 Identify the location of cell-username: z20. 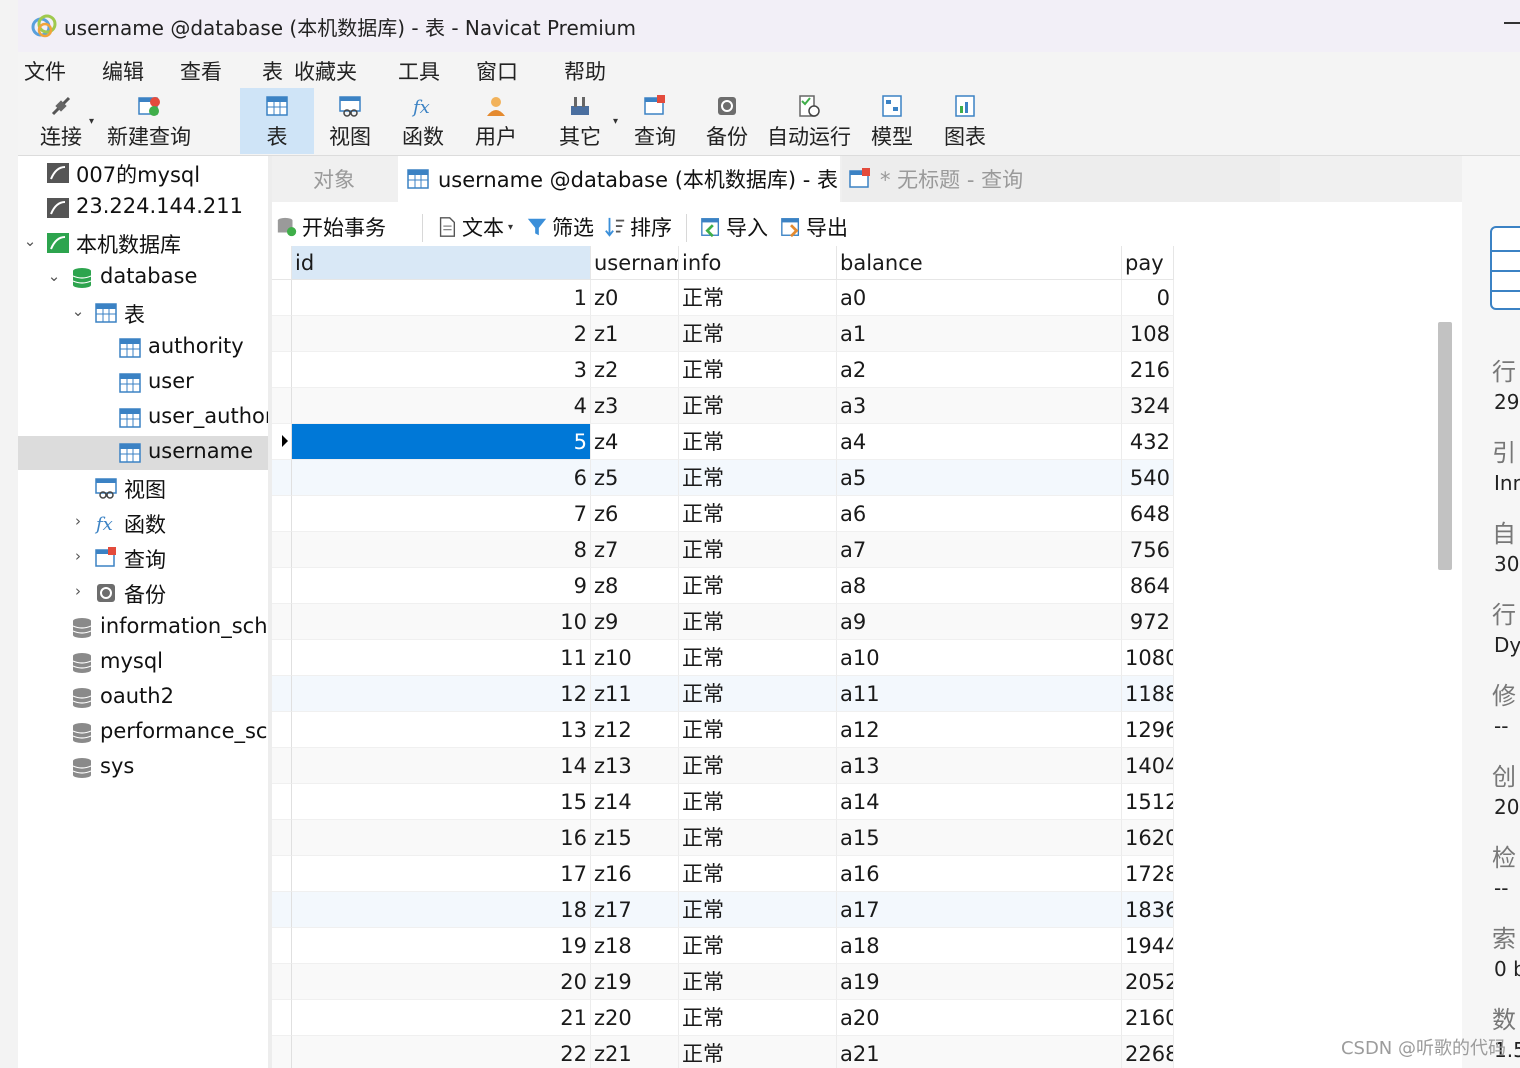
(635, 1018).